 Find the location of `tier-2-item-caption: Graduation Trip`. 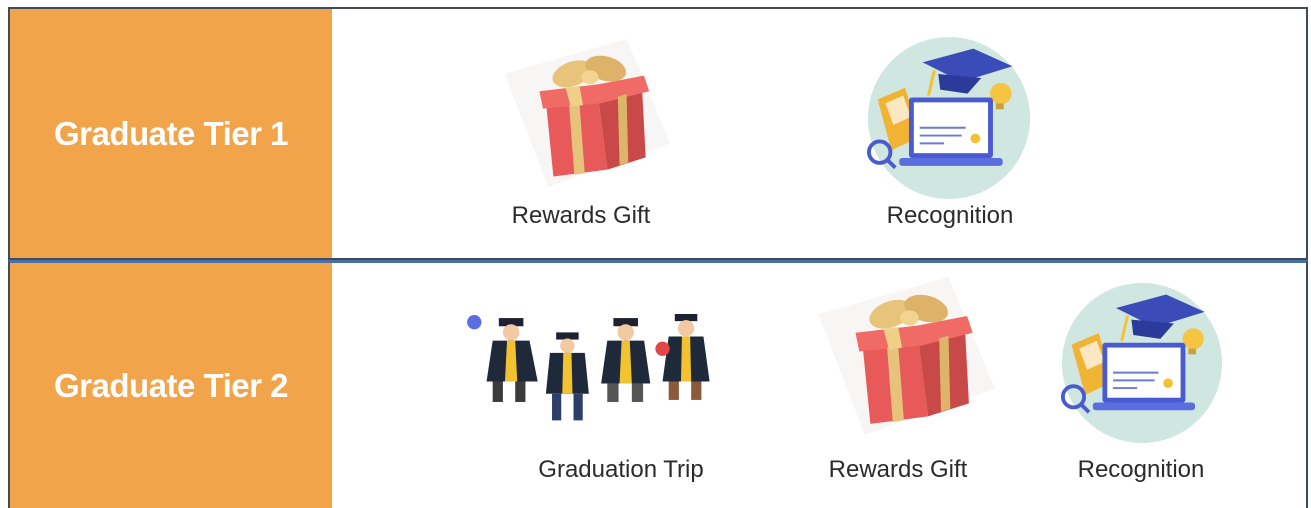

tier-2-item-caption: Graduation Trip is located at coordinates (621, 469).